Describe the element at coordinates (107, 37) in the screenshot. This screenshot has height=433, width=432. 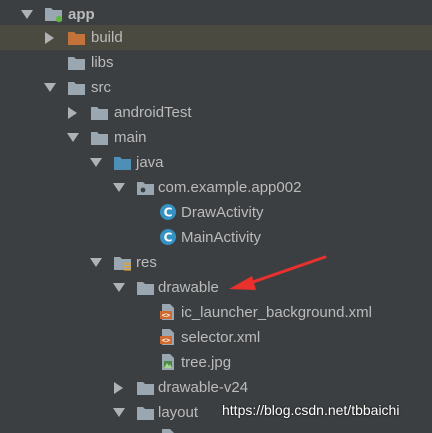
I see `tree-item-label: build` at that location.